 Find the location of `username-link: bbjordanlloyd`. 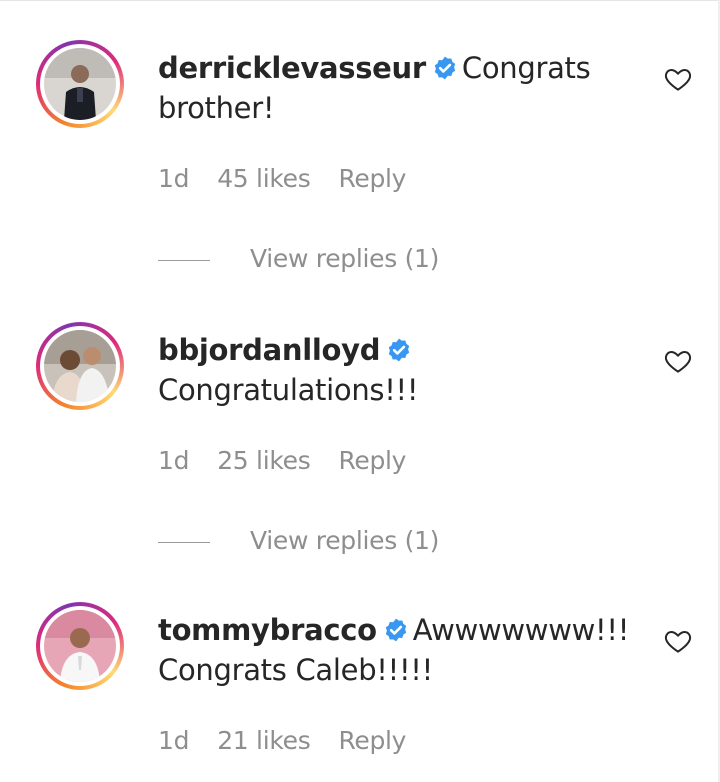

username-link: bbjordanlloyd is located at coordinates (269, 350).